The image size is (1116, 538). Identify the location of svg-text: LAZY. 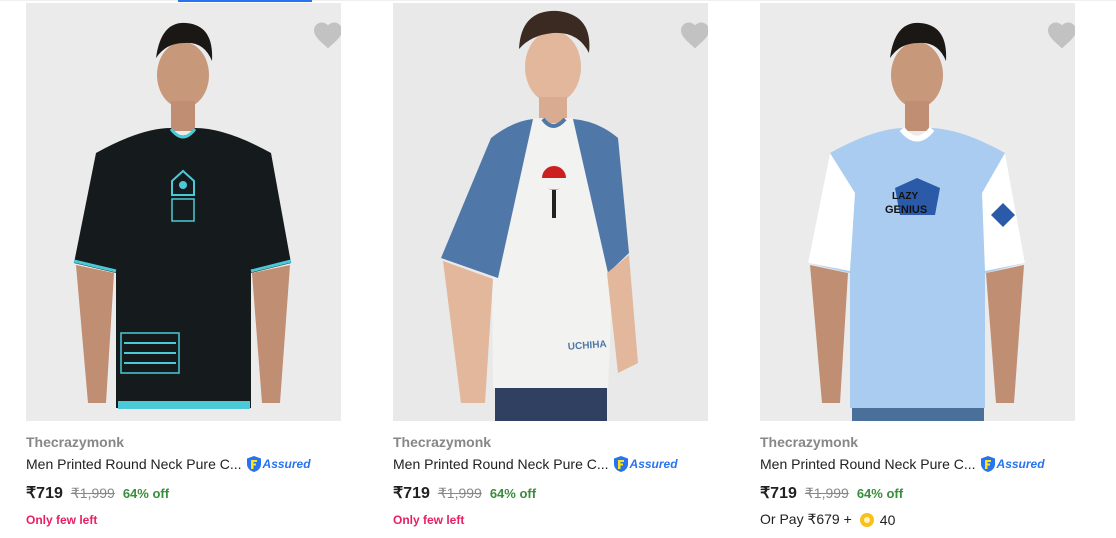
(905, 196).